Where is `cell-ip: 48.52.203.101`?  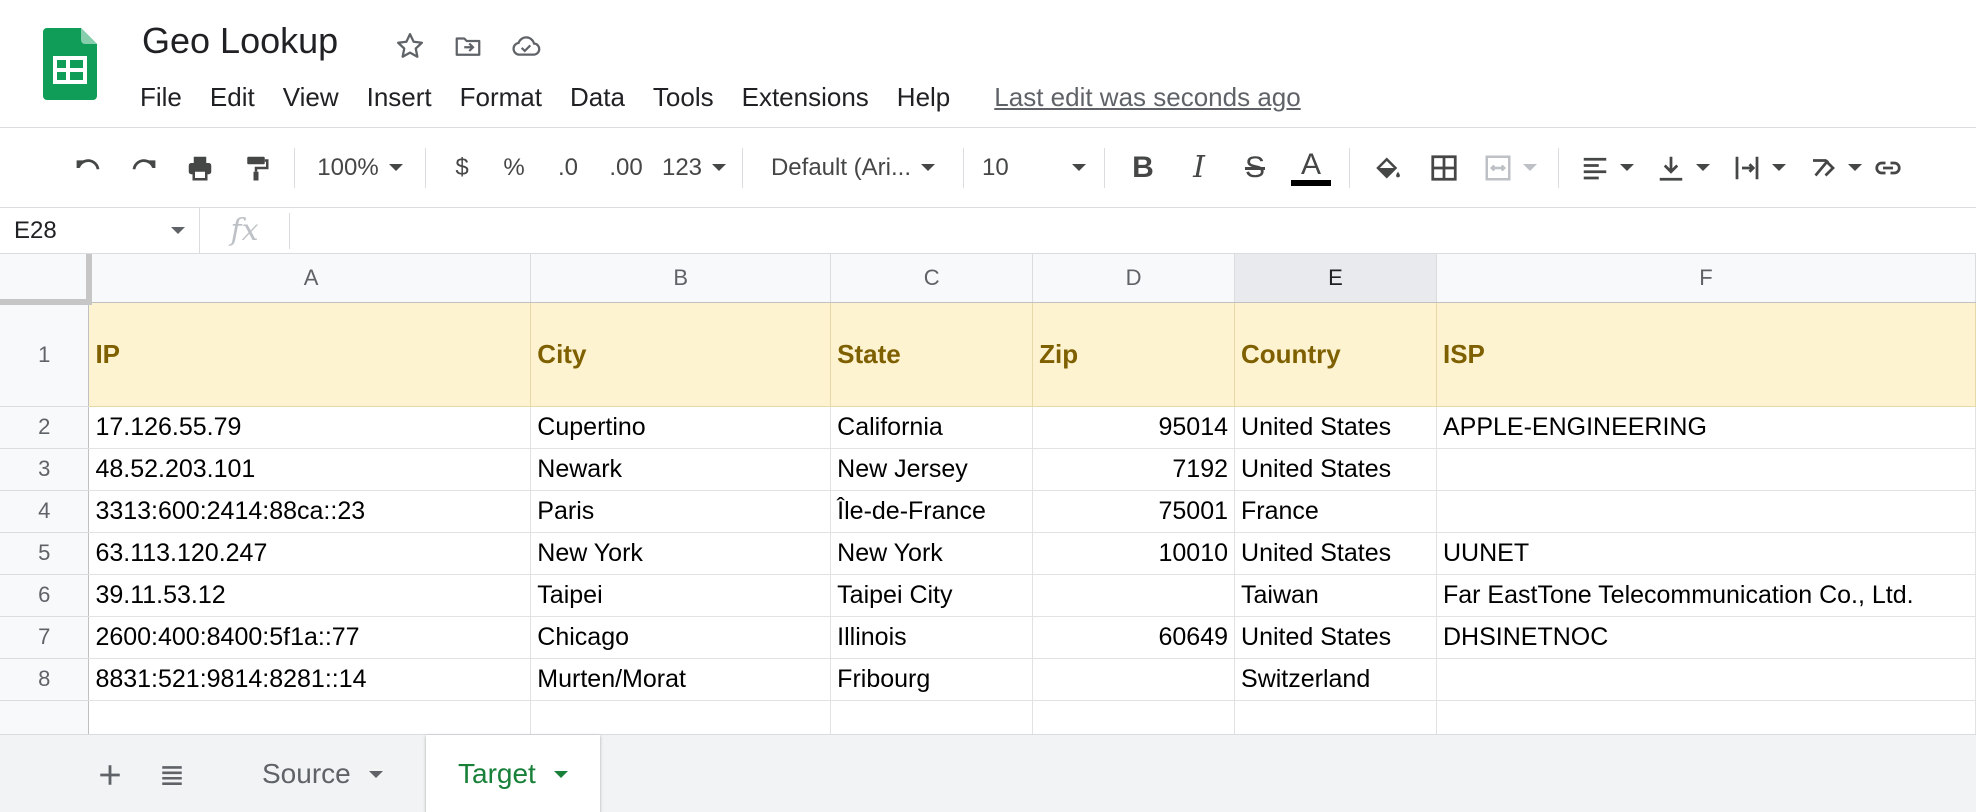
cell-ip: 48.52.203.101 is located at coordinates (310, 469).